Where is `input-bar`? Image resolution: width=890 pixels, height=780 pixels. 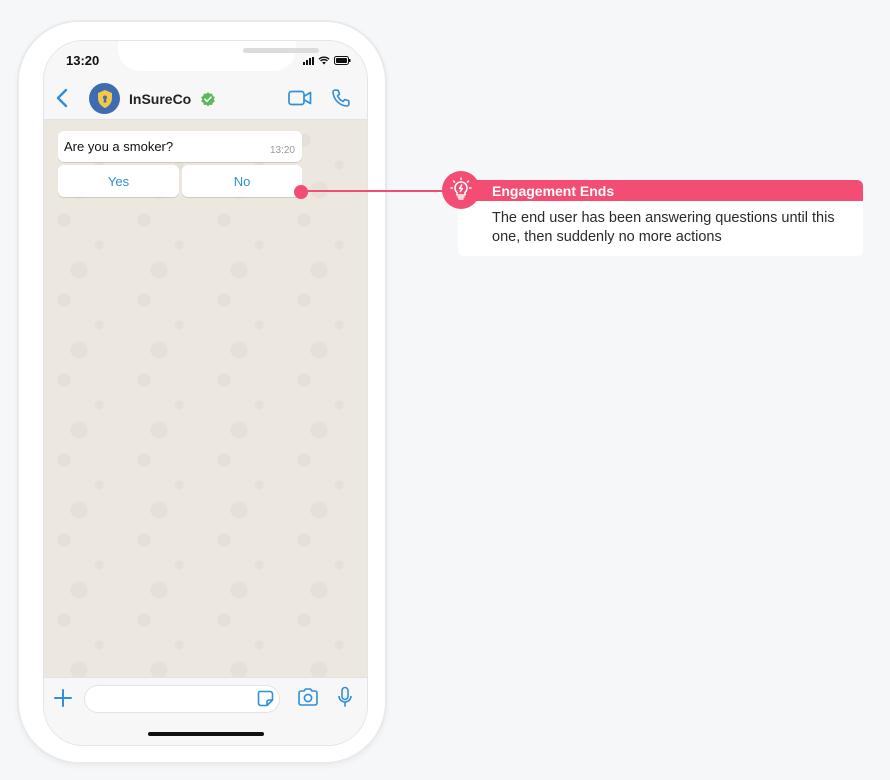 input-bar is located at coordinates (205, 711).